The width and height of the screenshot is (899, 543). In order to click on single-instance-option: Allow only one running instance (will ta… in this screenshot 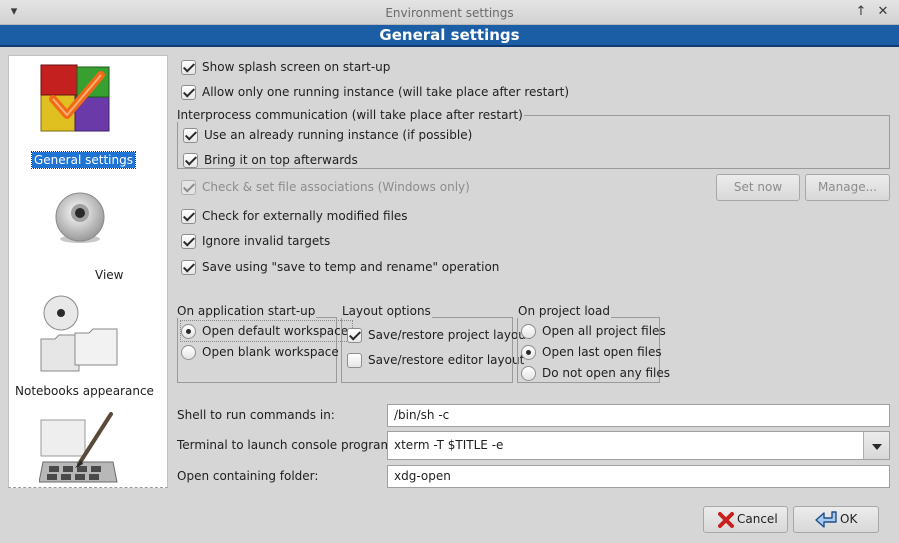, I will do `click(375, 92)`.